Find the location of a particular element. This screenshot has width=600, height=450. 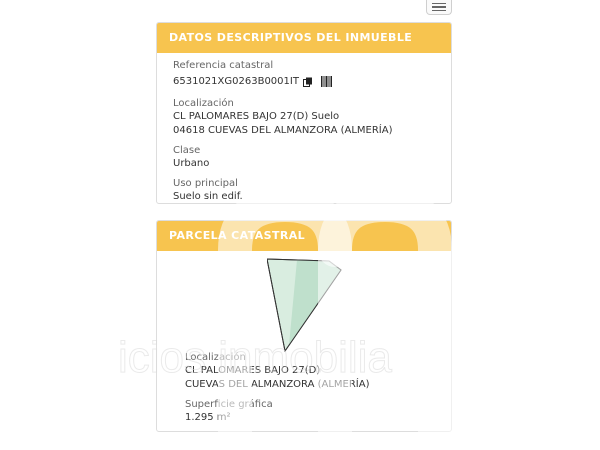

class-value: Urbano is located at coordinates (191, 163).